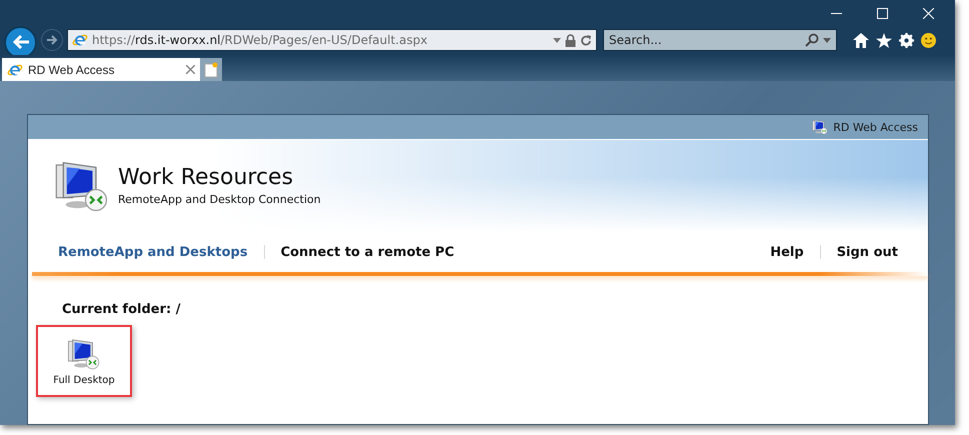 The image size is (969, 435). I want to click on settings-icon, so click(906, 40).